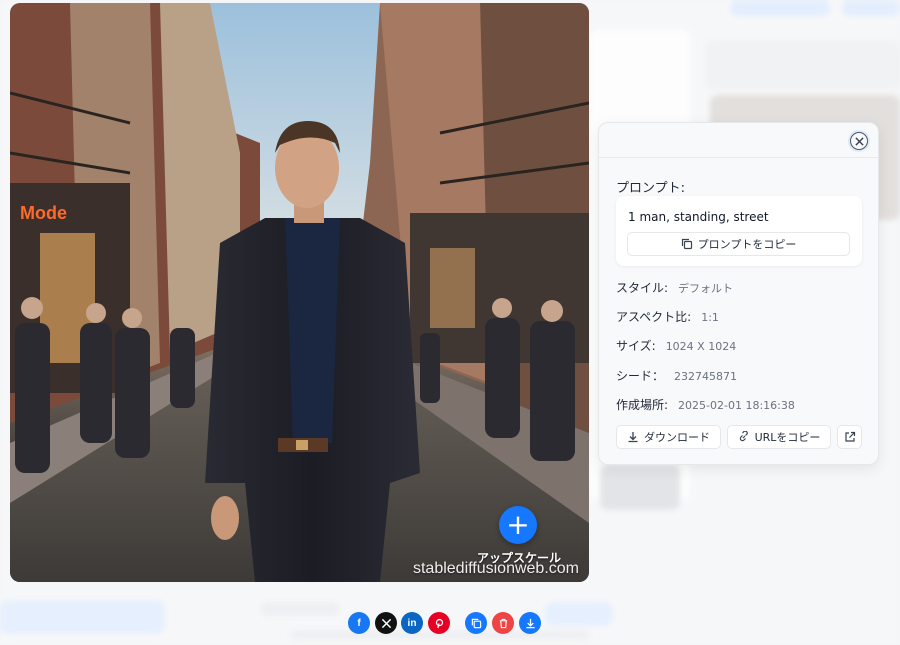 The image size is (900, 645). Describe the element at coordinates (640, 376) in the screenshot. I see `meta-label: シード：` at that location.